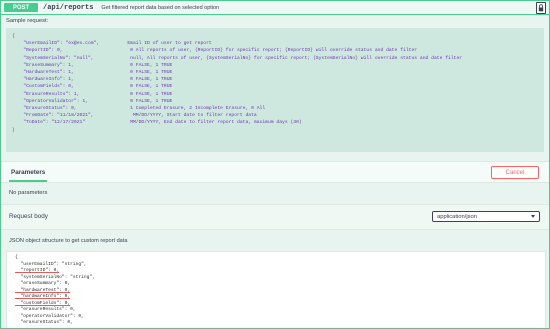  Describe the element at coordinates (40, 270) in the screenshot. I see `json-structure-line: "reportID": 0,` at that location.